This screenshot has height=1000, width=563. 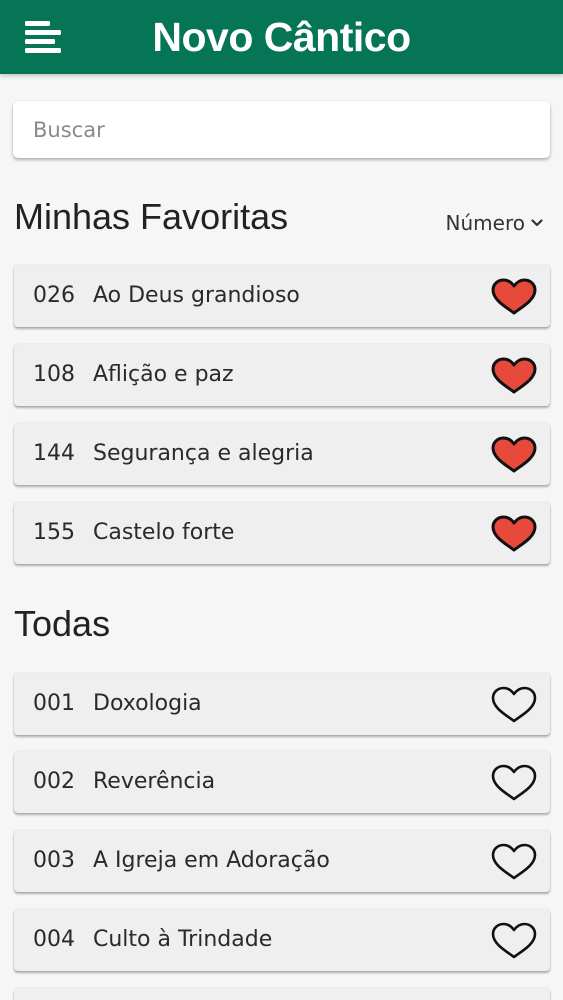 I want to click on hymn-item-partial, so click(x=282, y=994).